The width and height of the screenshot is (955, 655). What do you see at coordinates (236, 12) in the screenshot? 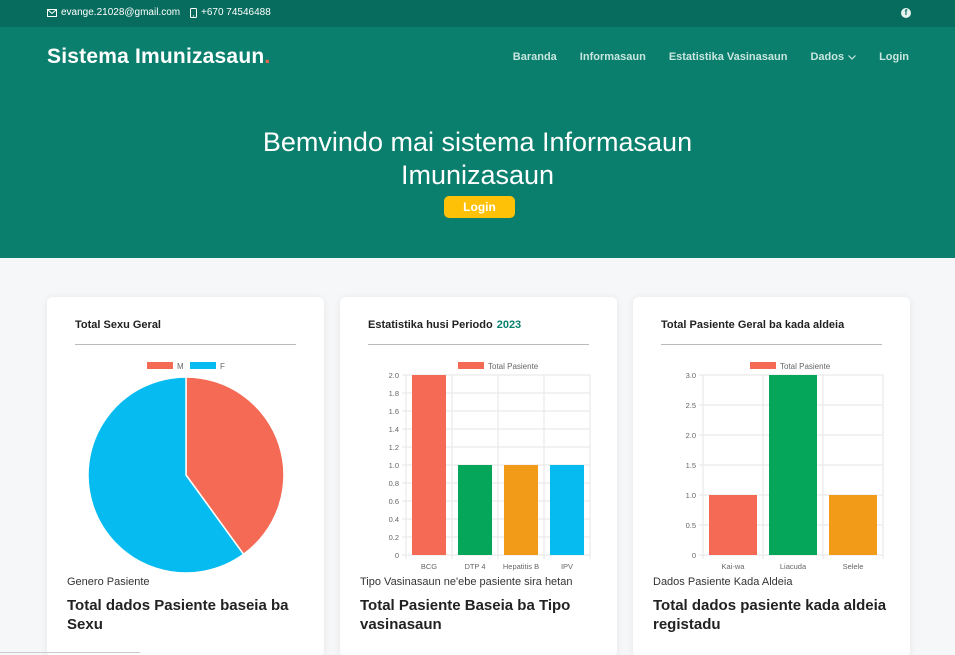
I see `phone-text: +670 74546488` at bounding box center [236, 12].